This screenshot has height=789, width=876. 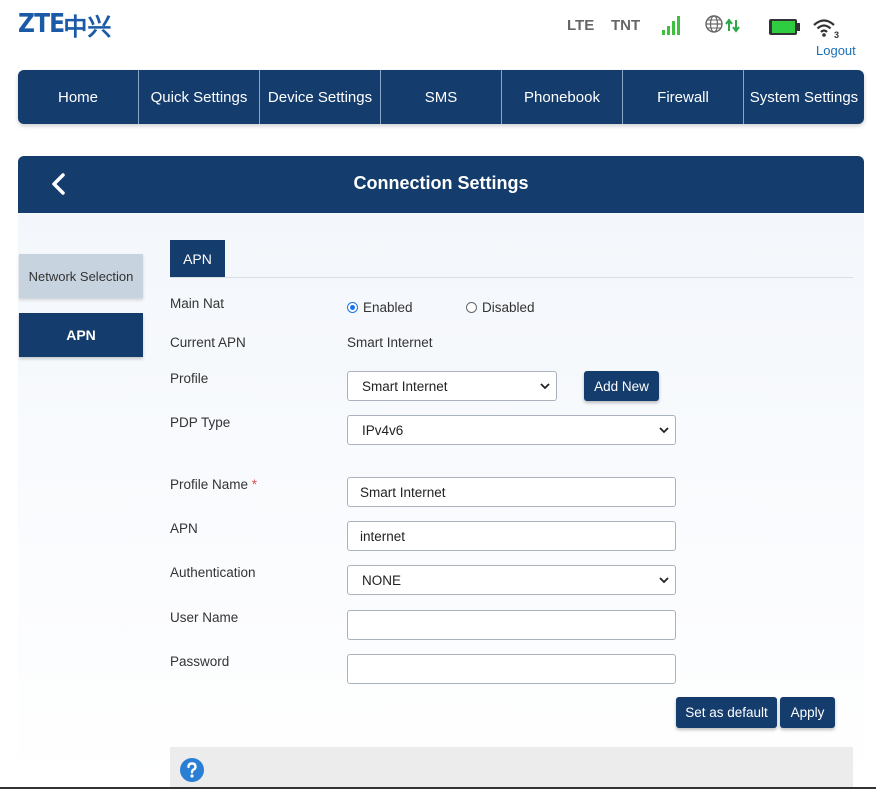 What do you see at coordinates (511, 492) in the screenshot?
I see `profile-name-input: Smart Internet` at bounding box center [511, 492].